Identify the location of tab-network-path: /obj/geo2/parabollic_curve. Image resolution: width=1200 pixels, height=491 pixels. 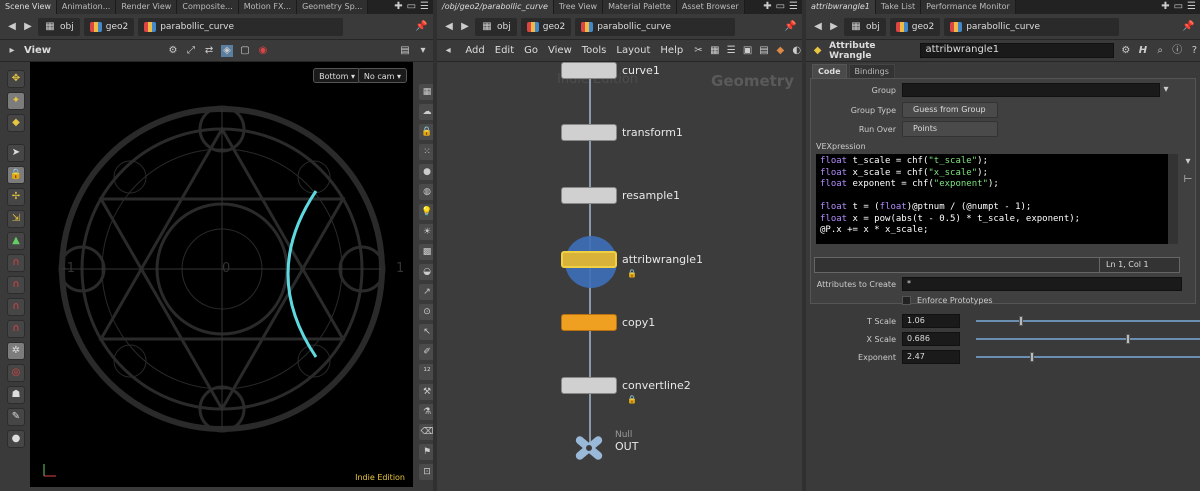
(495, 7).